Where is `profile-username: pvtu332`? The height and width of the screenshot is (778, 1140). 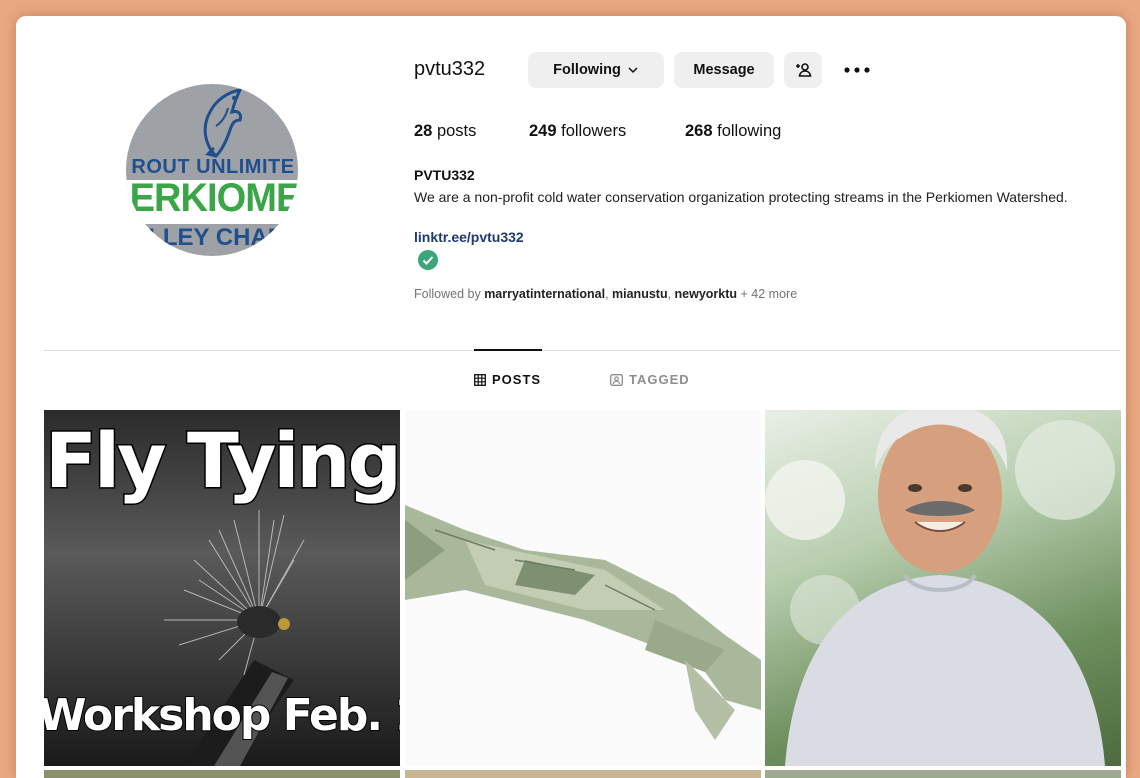
profile-username: pvtu332 is located at coordinates (450, 69).